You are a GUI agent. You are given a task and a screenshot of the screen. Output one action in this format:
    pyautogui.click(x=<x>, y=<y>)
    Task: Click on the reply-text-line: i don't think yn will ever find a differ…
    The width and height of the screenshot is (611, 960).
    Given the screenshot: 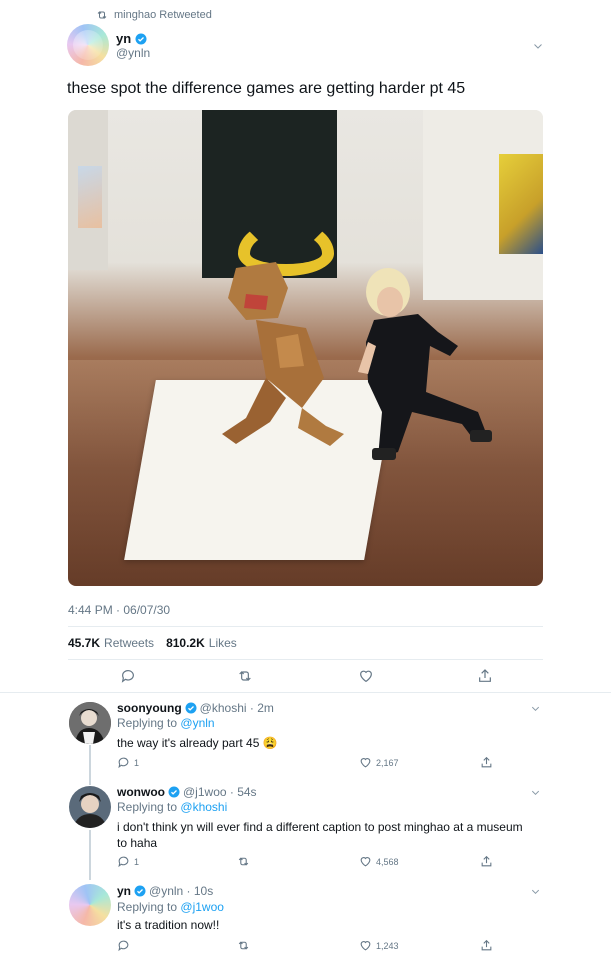 What is the action you would take?
    pyautogui.click(x=320, y=827)
    